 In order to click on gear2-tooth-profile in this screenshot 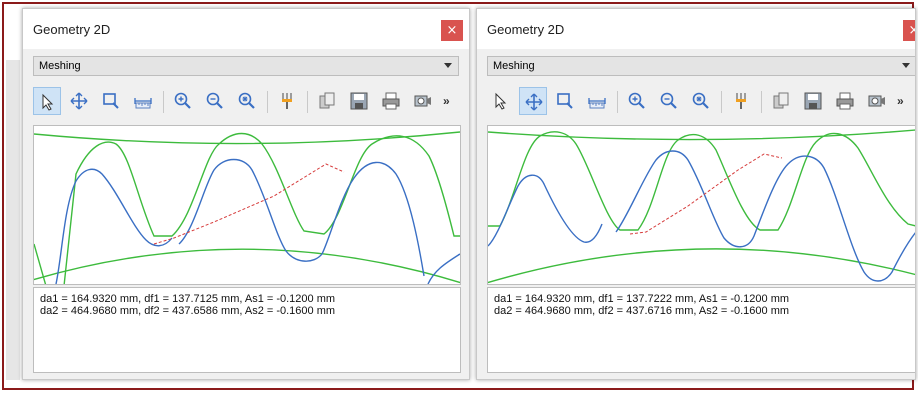, I will do `click(701, 181)`.